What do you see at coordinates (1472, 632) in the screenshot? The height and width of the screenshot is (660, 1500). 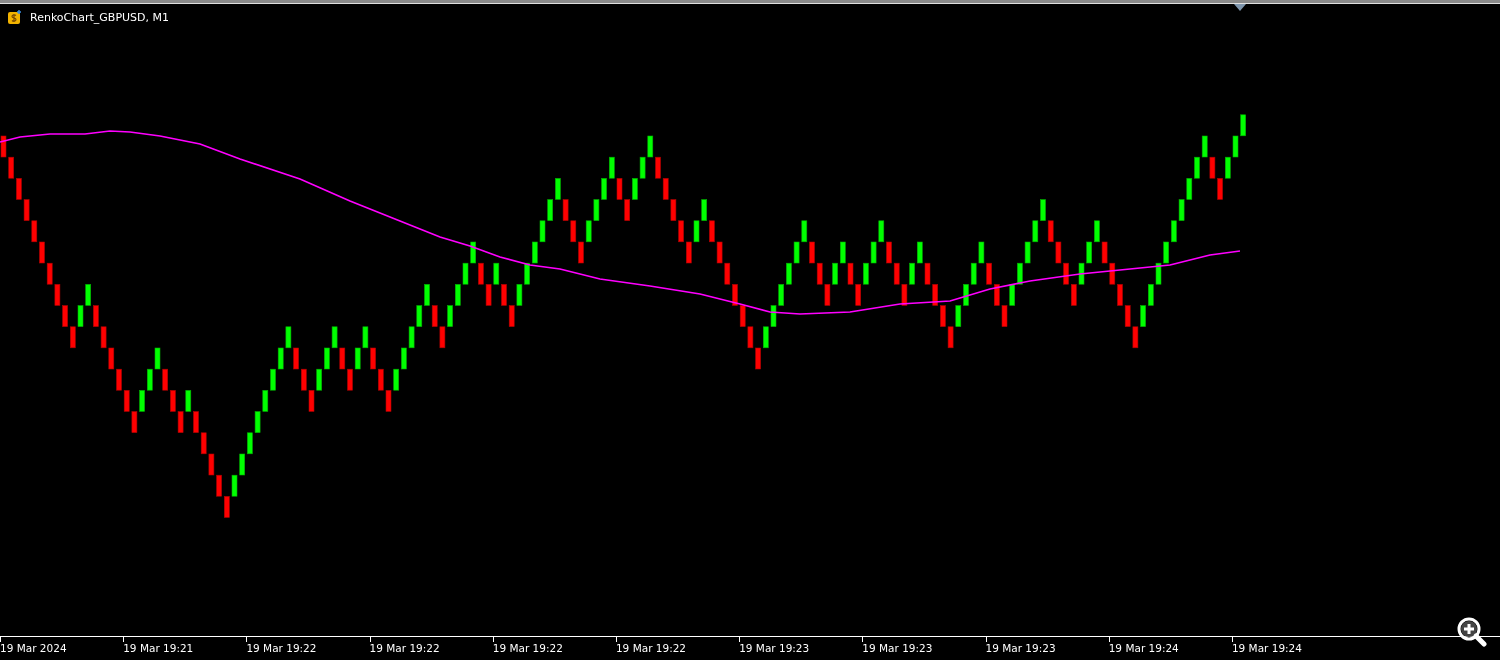 I see `zoom-in-icon` at bounding box center [1472, 632].